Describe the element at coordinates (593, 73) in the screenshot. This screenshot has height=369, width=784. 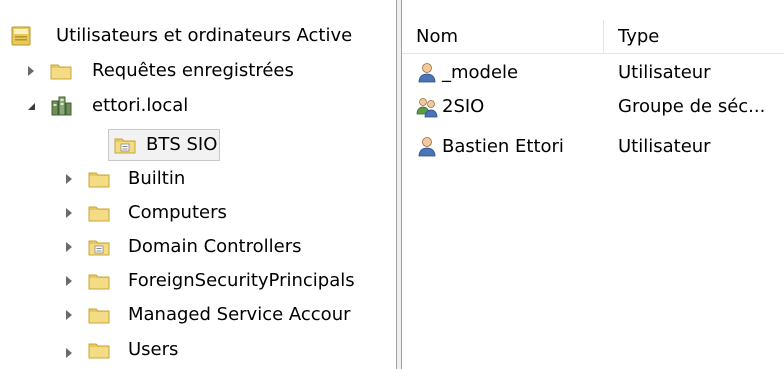
I see `list-row-modele: _modele Utilisateur` at that location.